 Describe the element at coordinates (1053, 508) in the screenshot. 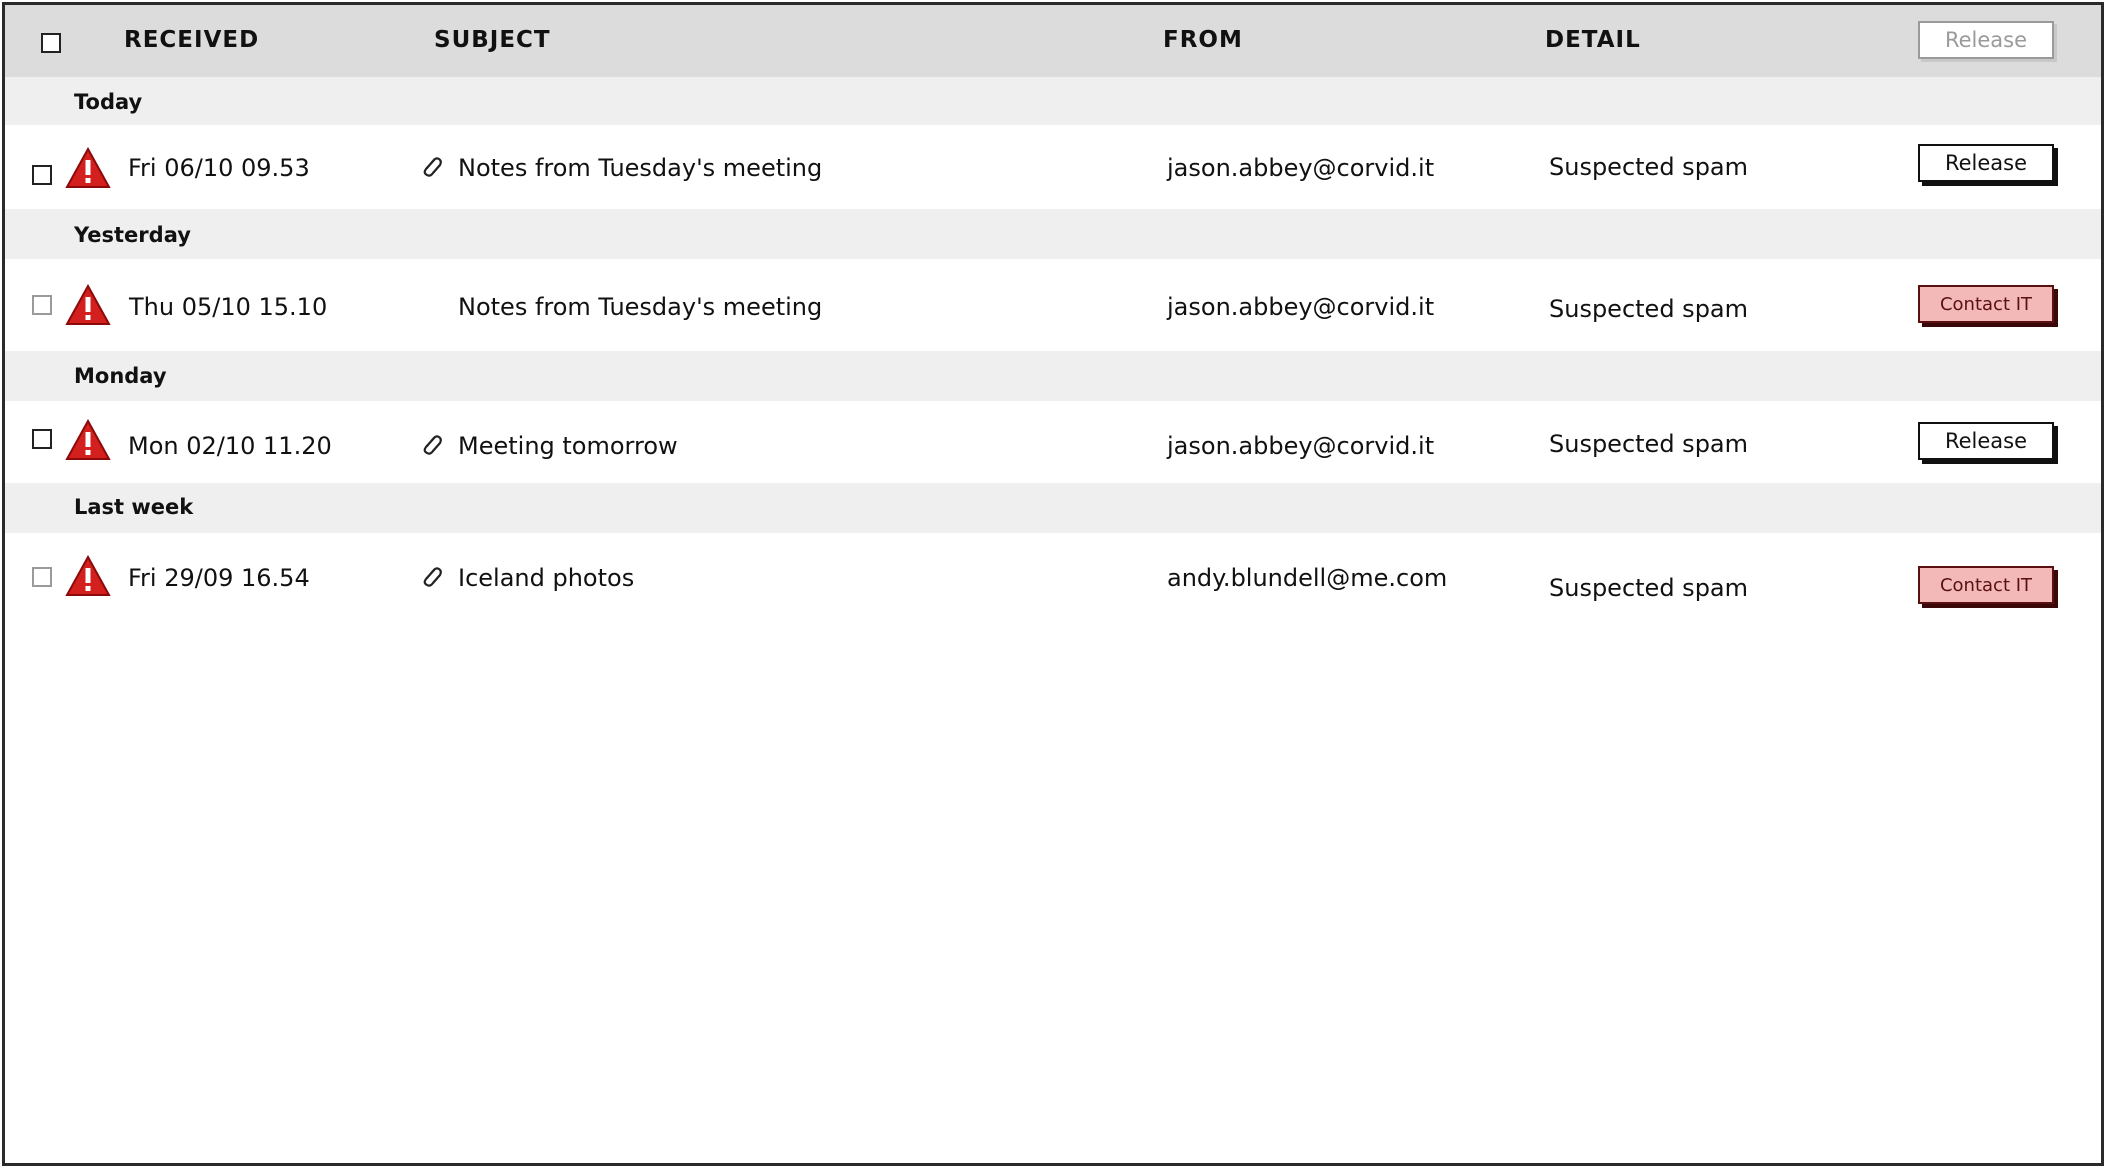

I see `group-header-last-week: Last week` at that location.